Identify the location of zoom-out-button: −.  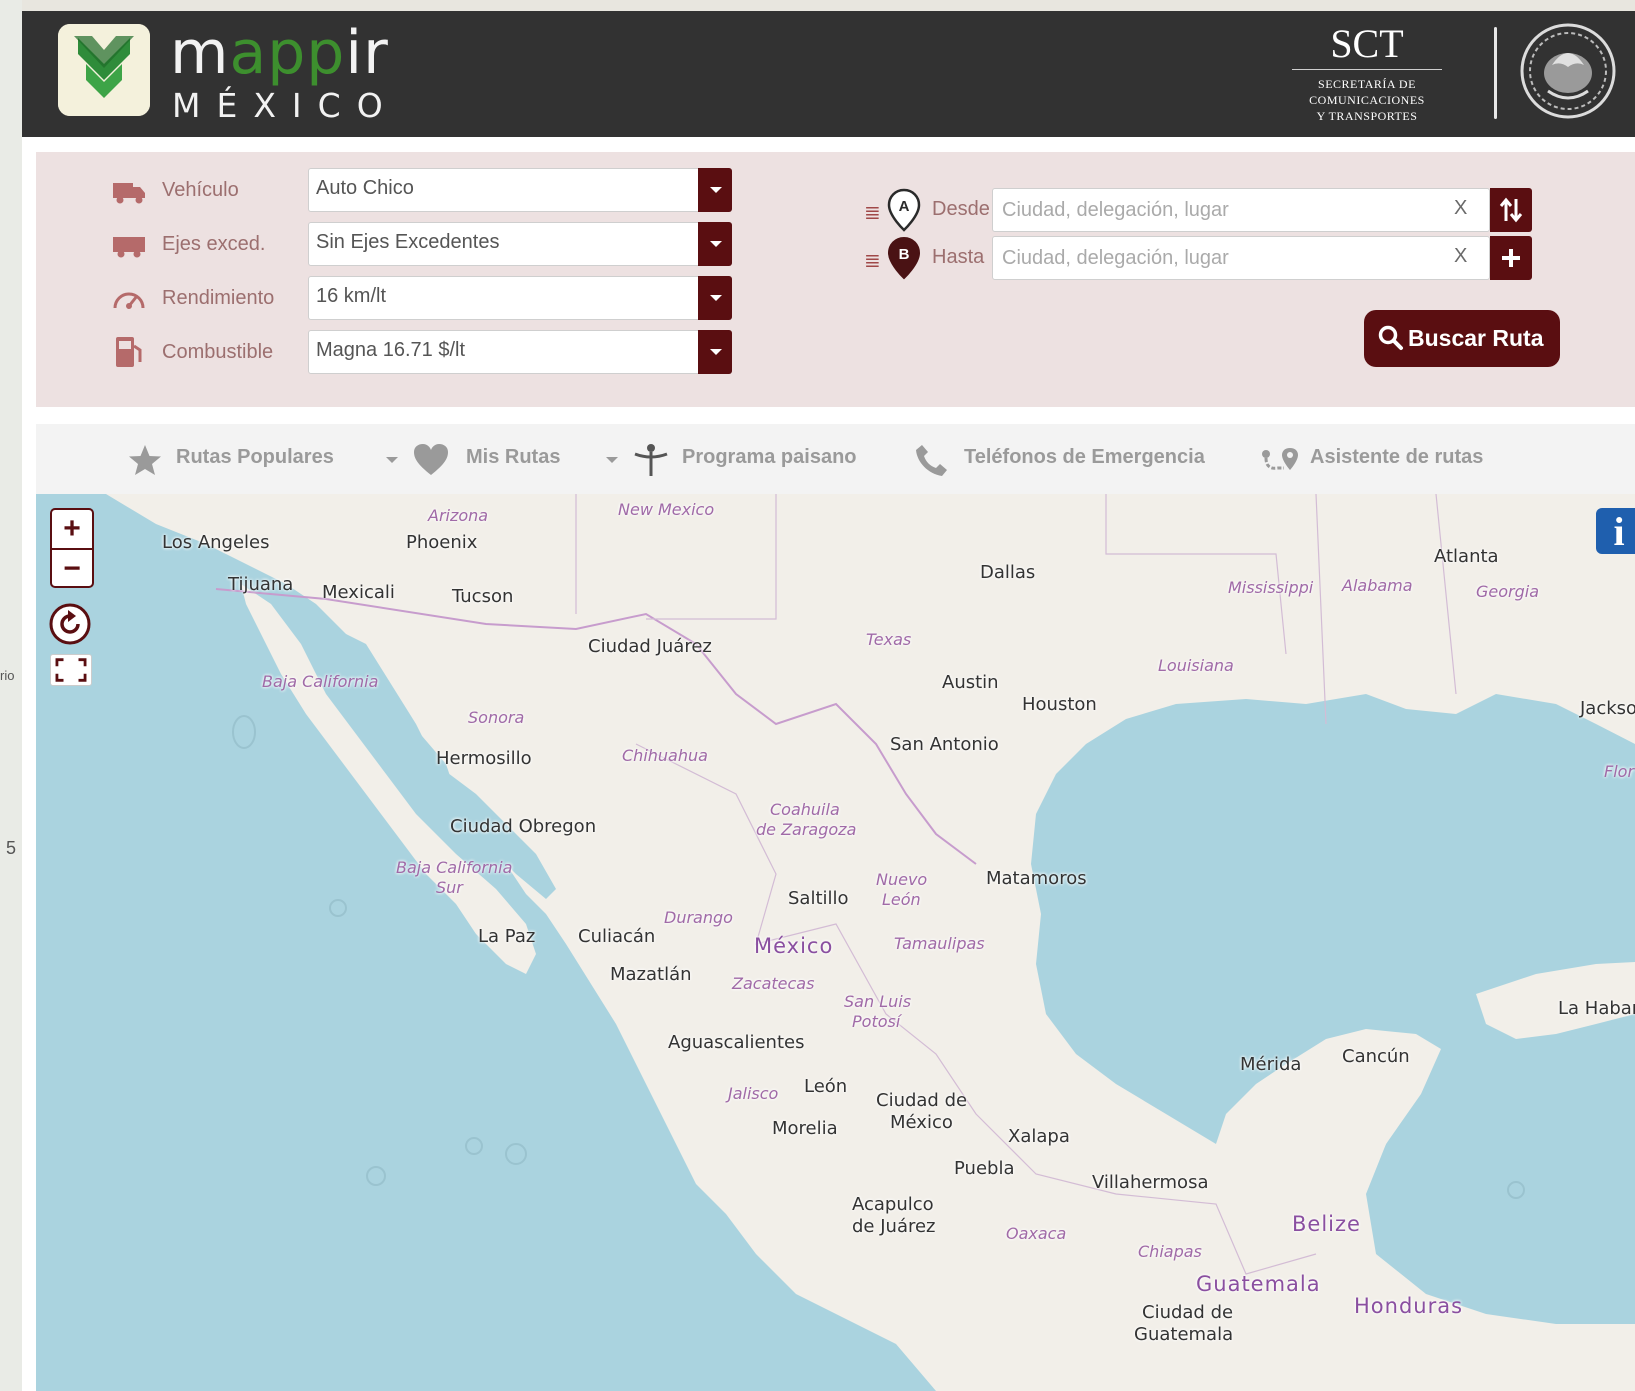
(72, 569).